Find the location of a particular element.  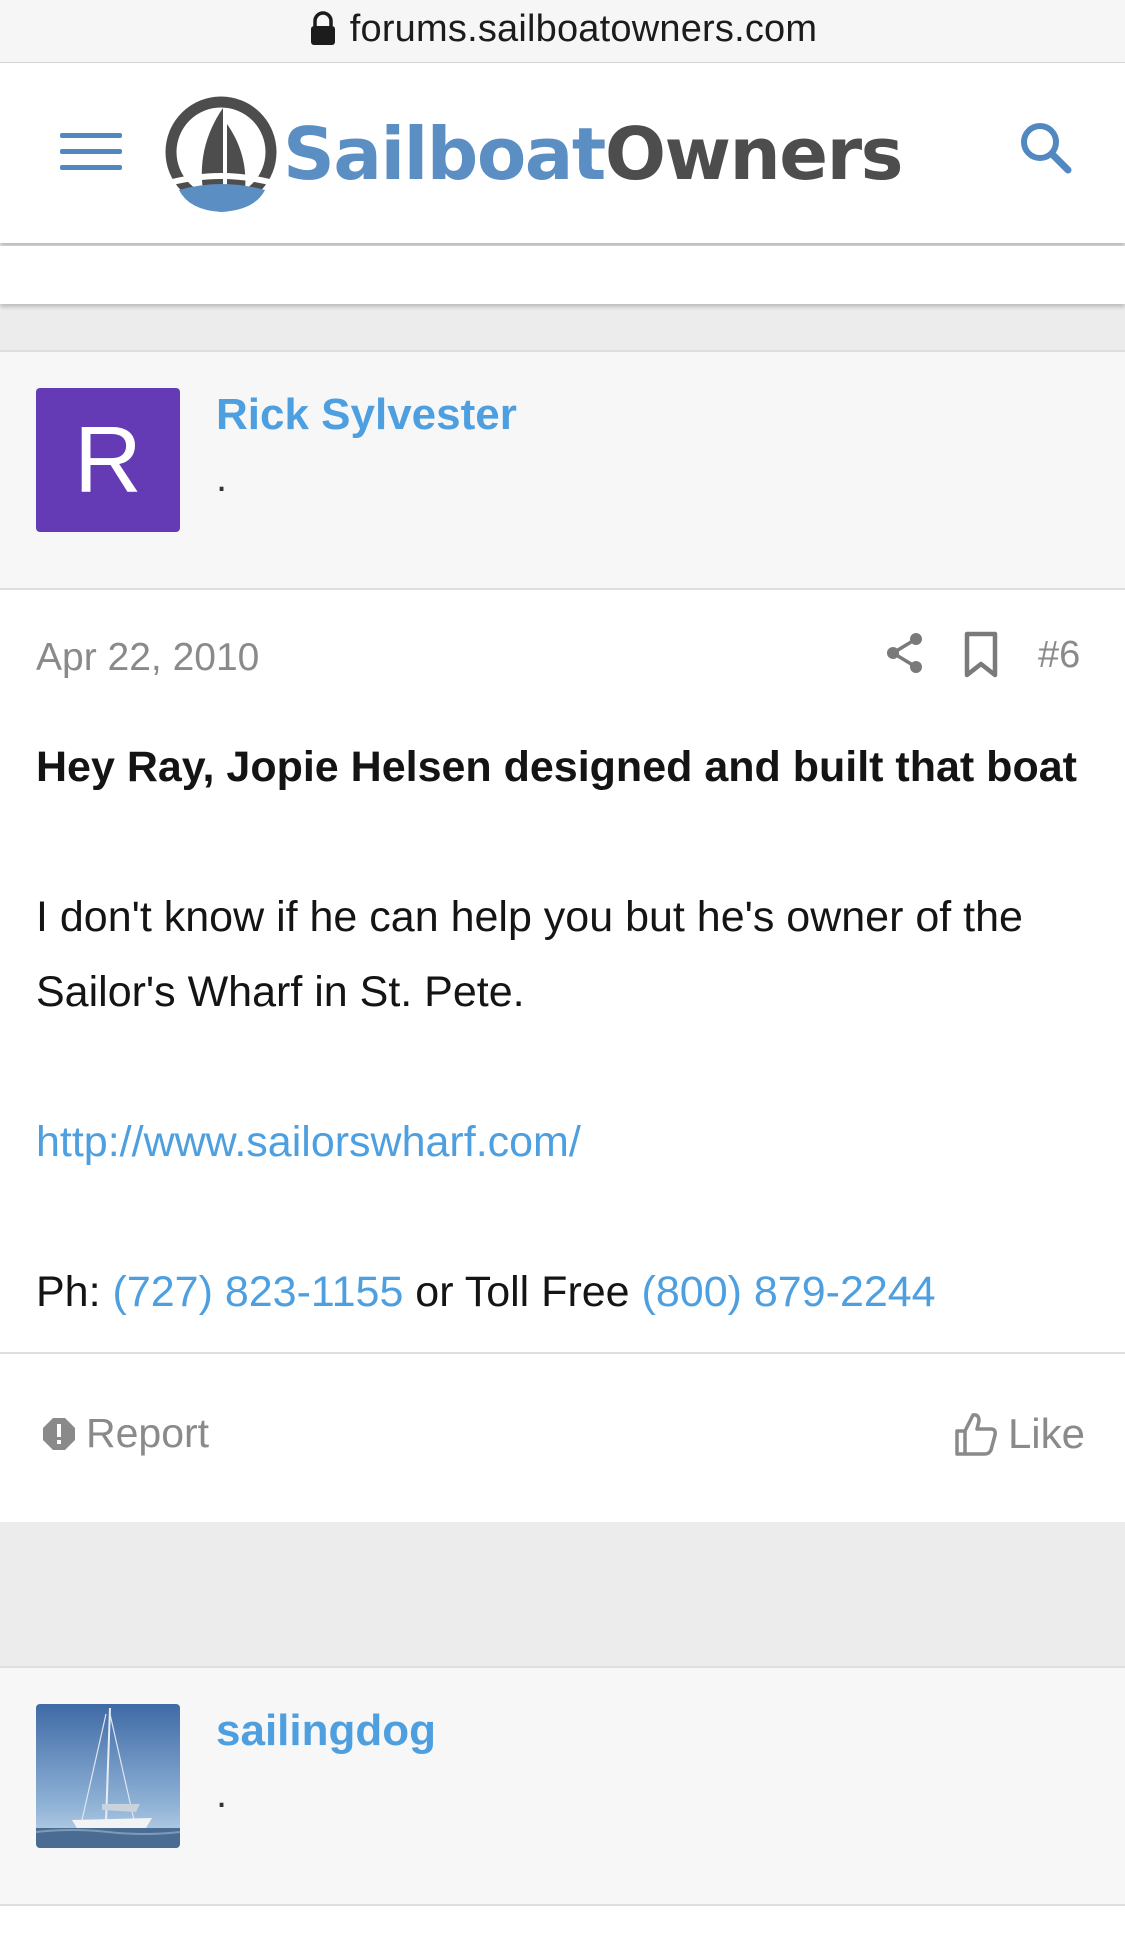

report-label: Report is located at coordinates (148, 1433).